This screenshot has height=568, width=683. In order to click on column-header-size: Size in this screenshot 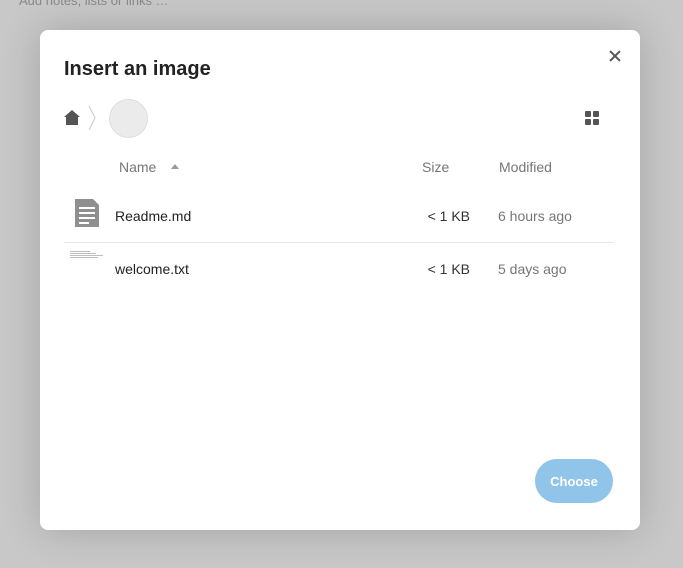, I will do `click(435, 167)`.